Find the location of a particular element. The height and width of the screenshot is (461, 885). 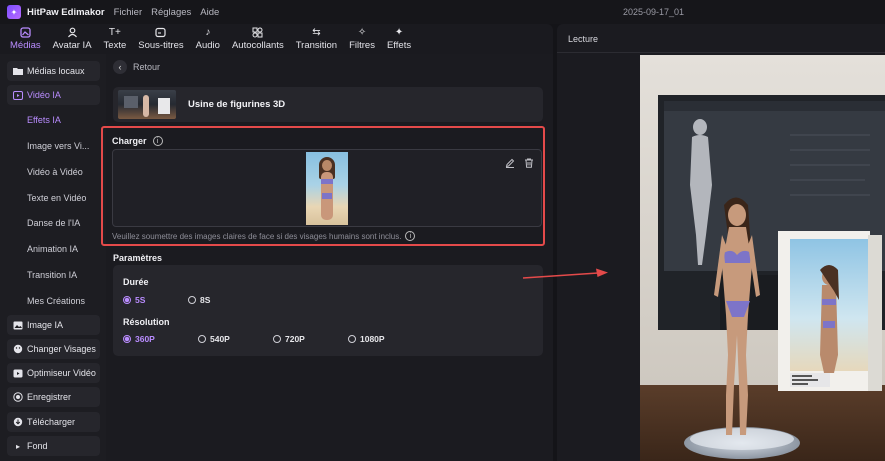

option-label: 1080P is located at coordinates (372, 339).